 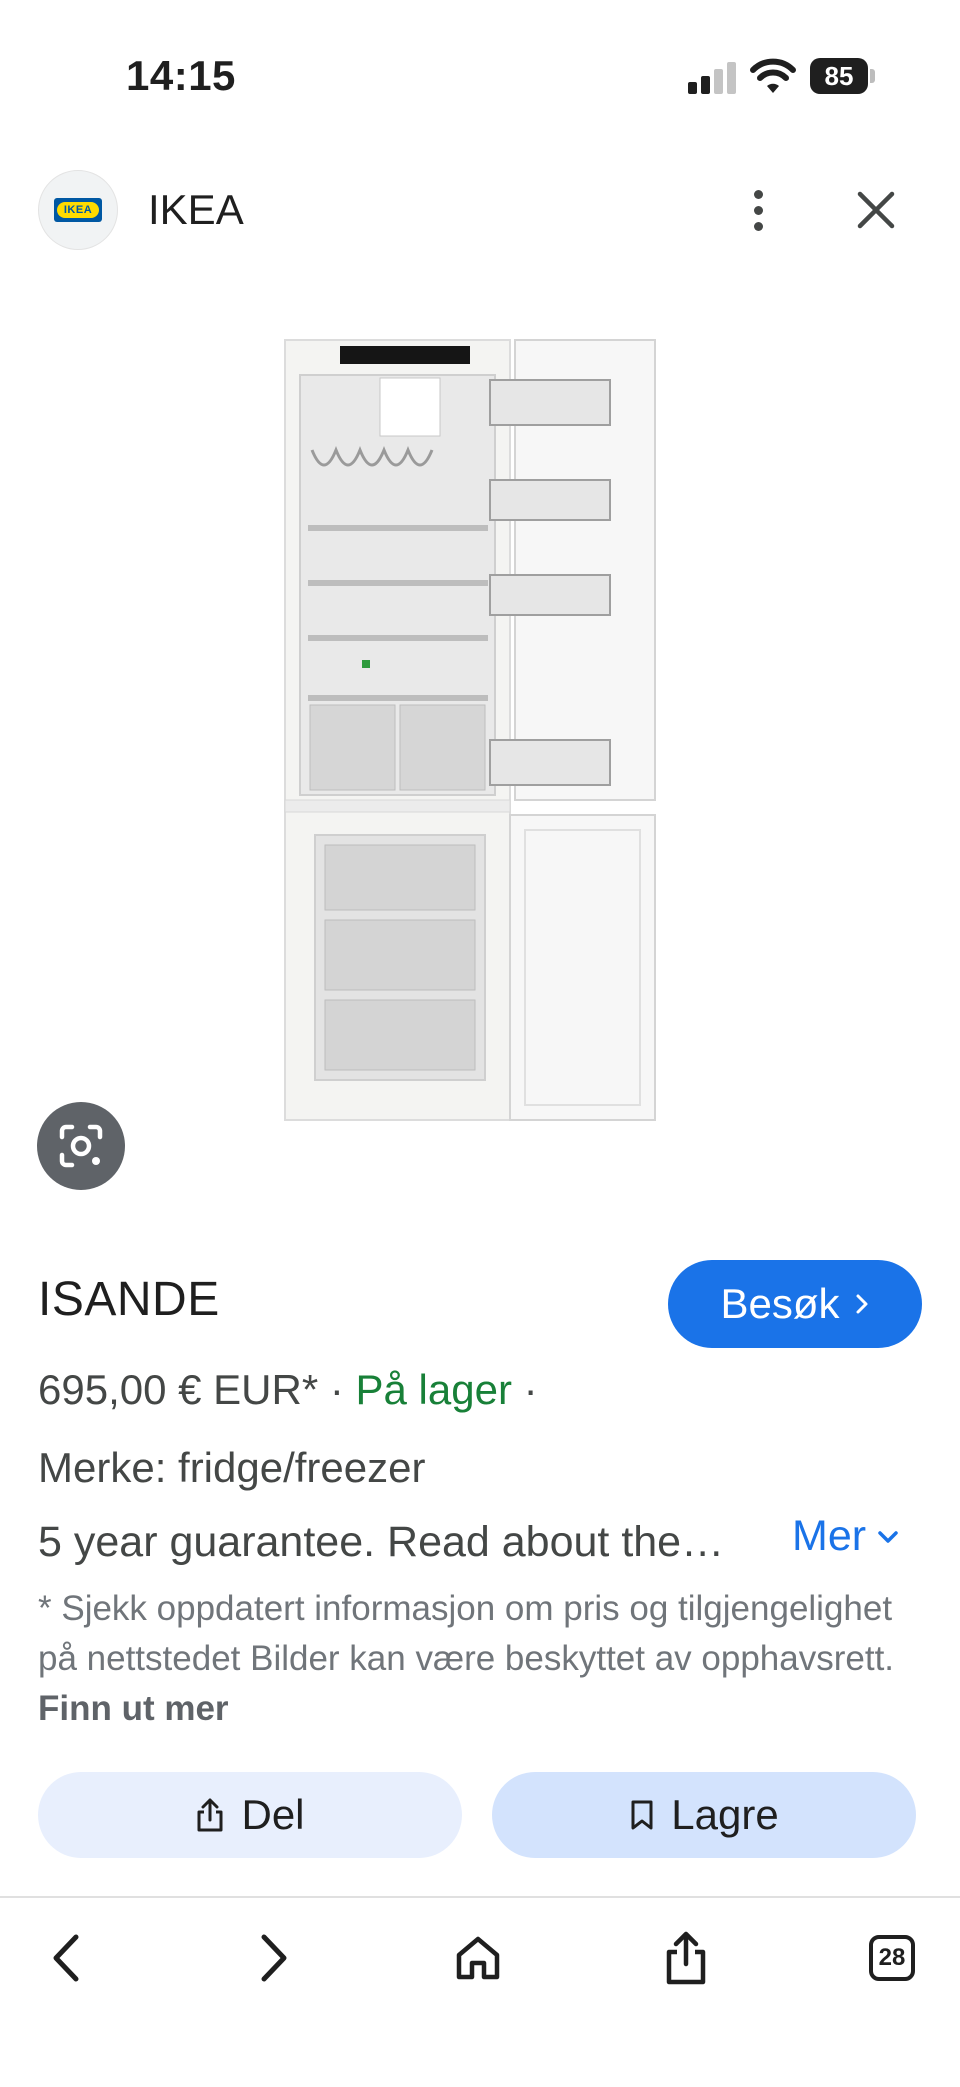 What do you see at coordinates (81, 1146) in the screenshot?
I see `lens-icon` at bounding box center [81, 1146].